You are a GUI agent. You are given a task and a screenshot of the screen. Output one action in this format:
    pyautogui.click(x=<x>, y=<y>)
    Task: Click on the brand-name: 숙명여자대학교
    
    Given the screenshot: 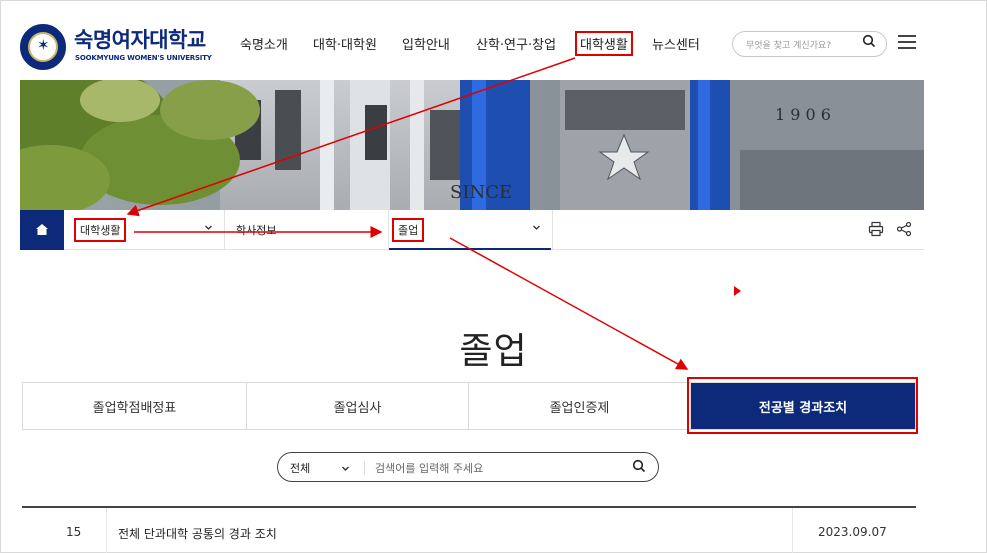 What is the action you would take?
    pyautogui.click(x=140, y=39)
    